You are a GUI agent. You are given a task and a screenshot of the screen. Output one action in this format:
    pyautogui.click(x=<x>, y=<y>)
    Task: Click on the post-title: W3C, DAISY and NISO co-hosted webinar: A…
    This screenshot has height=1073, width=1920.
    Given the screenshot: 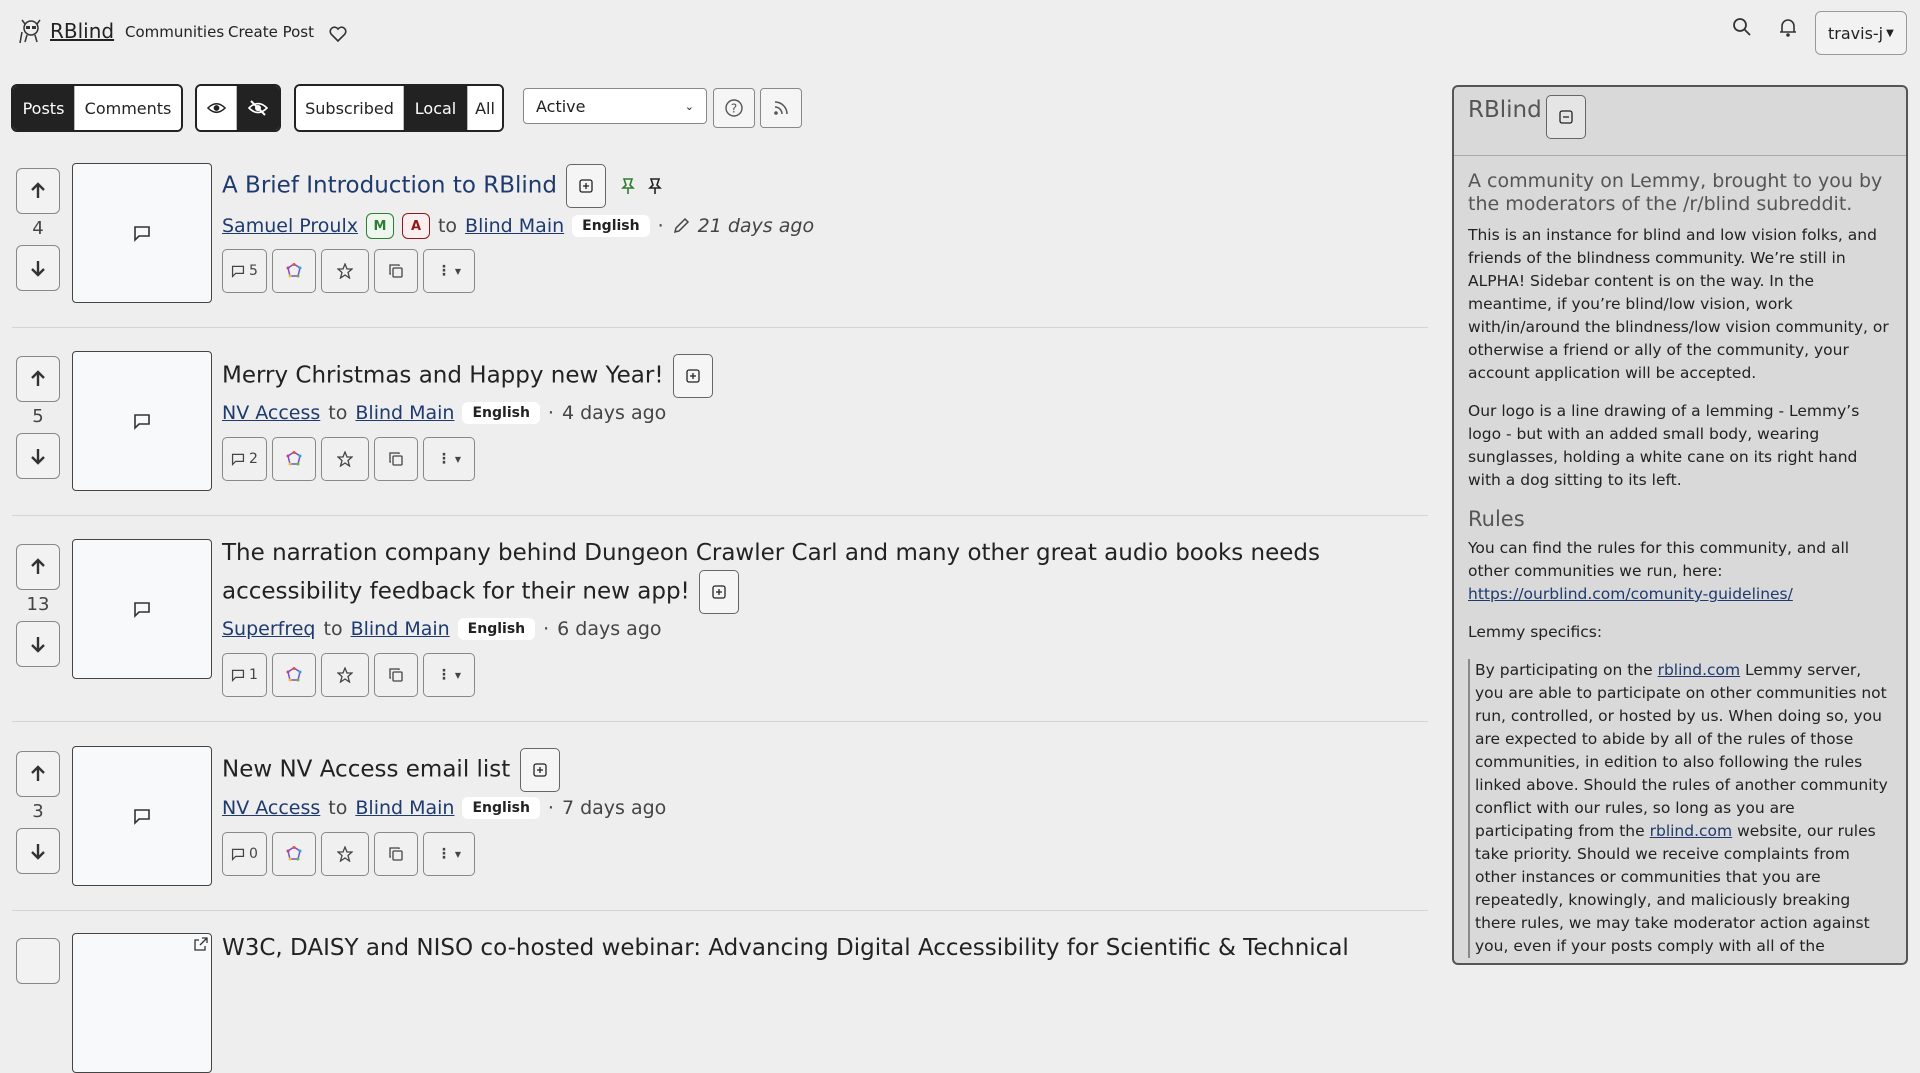 What is the action you would take?
    pyautogui.click(x=785, y=948)
    